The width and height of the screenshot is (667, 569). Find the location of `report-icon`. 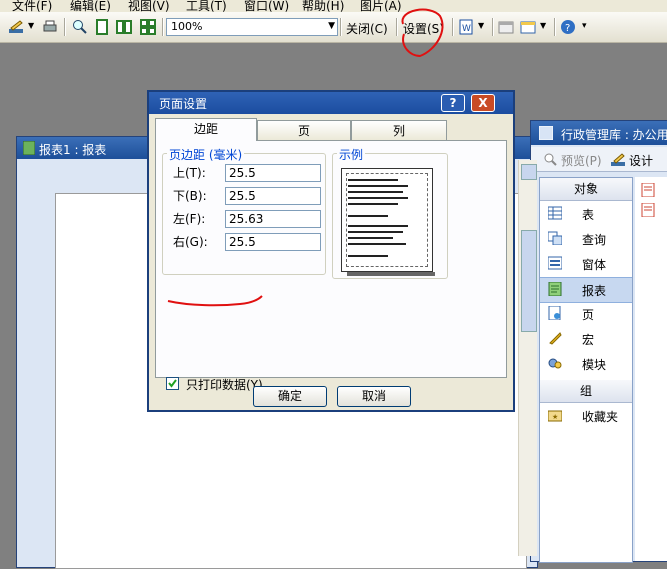

report-icon is located at coordinates (555, 289).